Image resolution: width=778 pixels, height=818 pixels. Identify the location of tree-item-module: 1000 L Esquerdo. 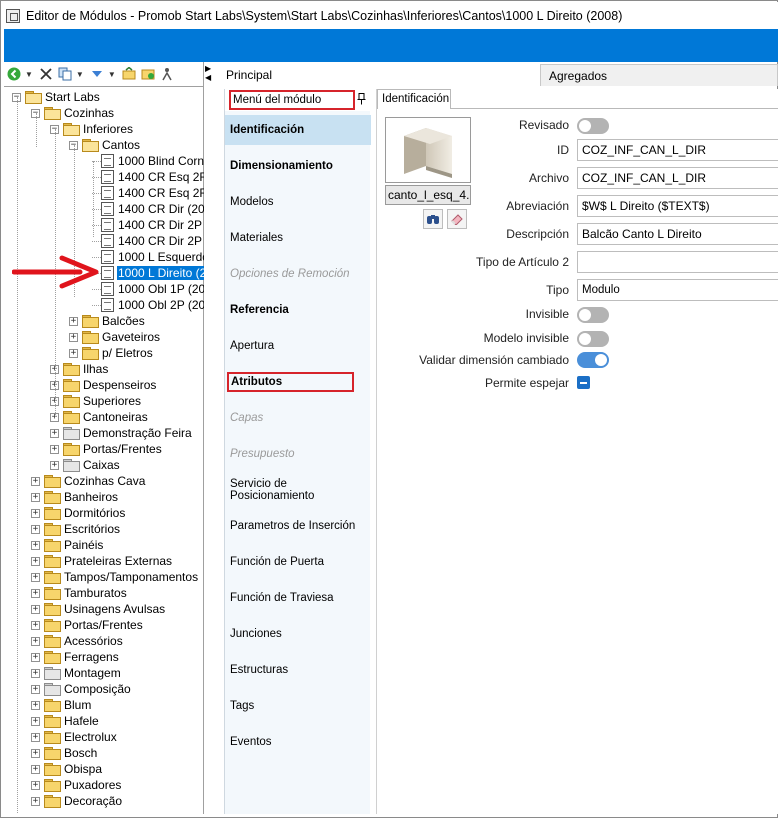
(148, 257).